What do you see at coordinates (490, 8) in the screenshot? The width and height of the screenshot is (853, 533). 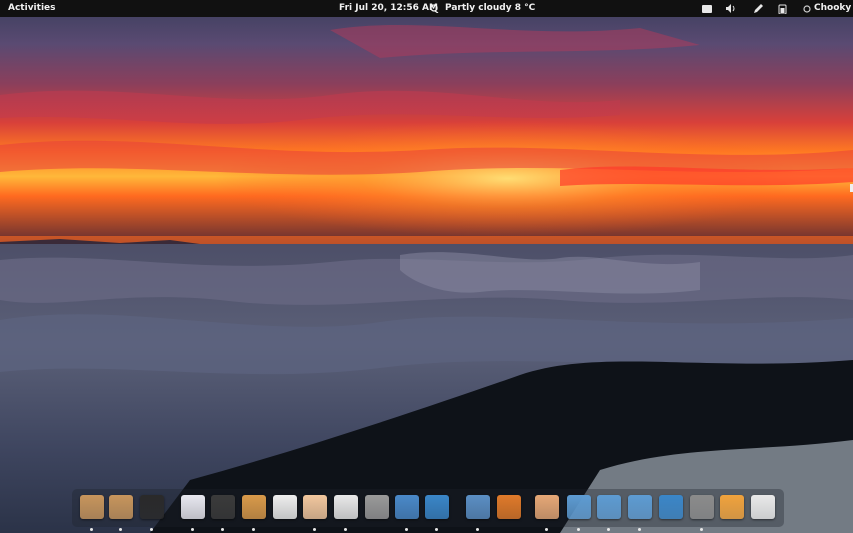 I see `weather-text: Partly cloudy 8 °C` at bounding box center [490, 8].